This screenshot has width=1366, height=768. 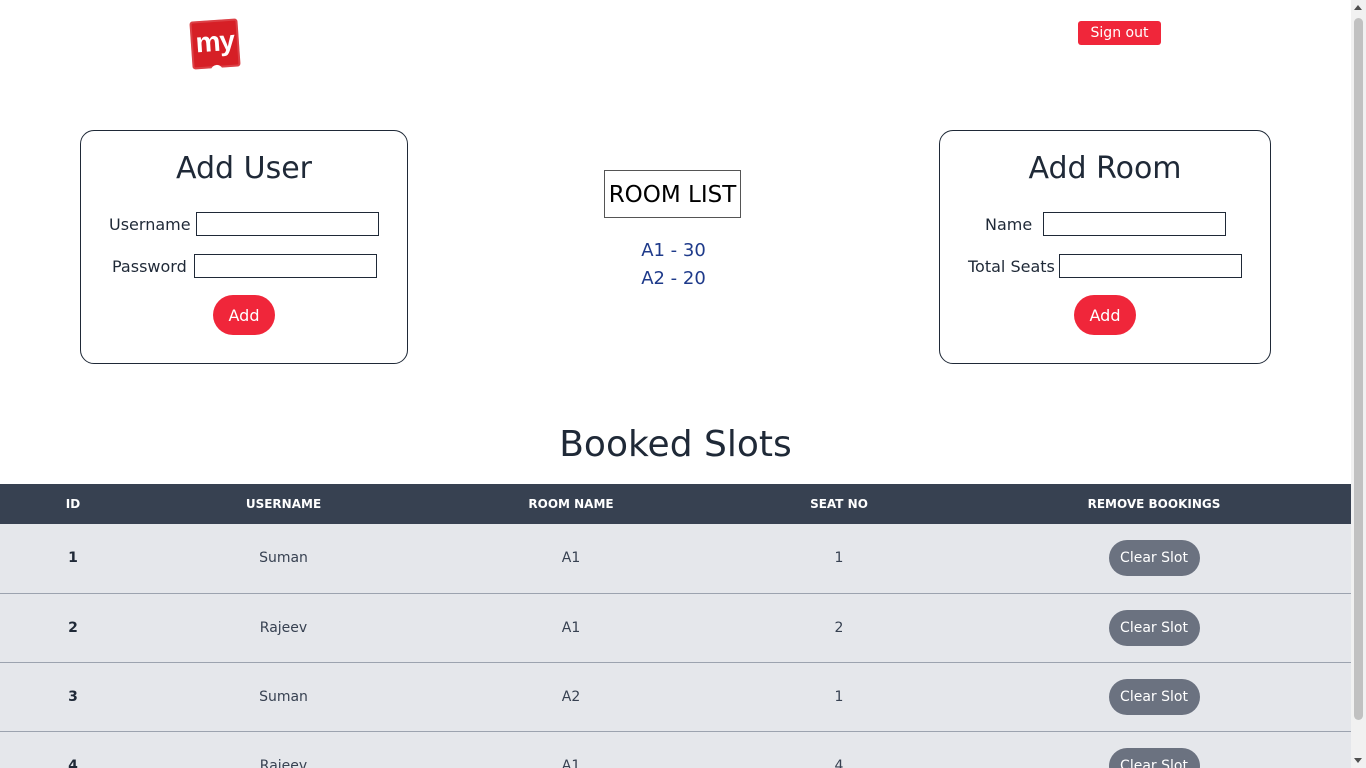 What do you see at coordinates (287, 224) in the screenshot?
I see `username-input` at bounding box center [287, 224].